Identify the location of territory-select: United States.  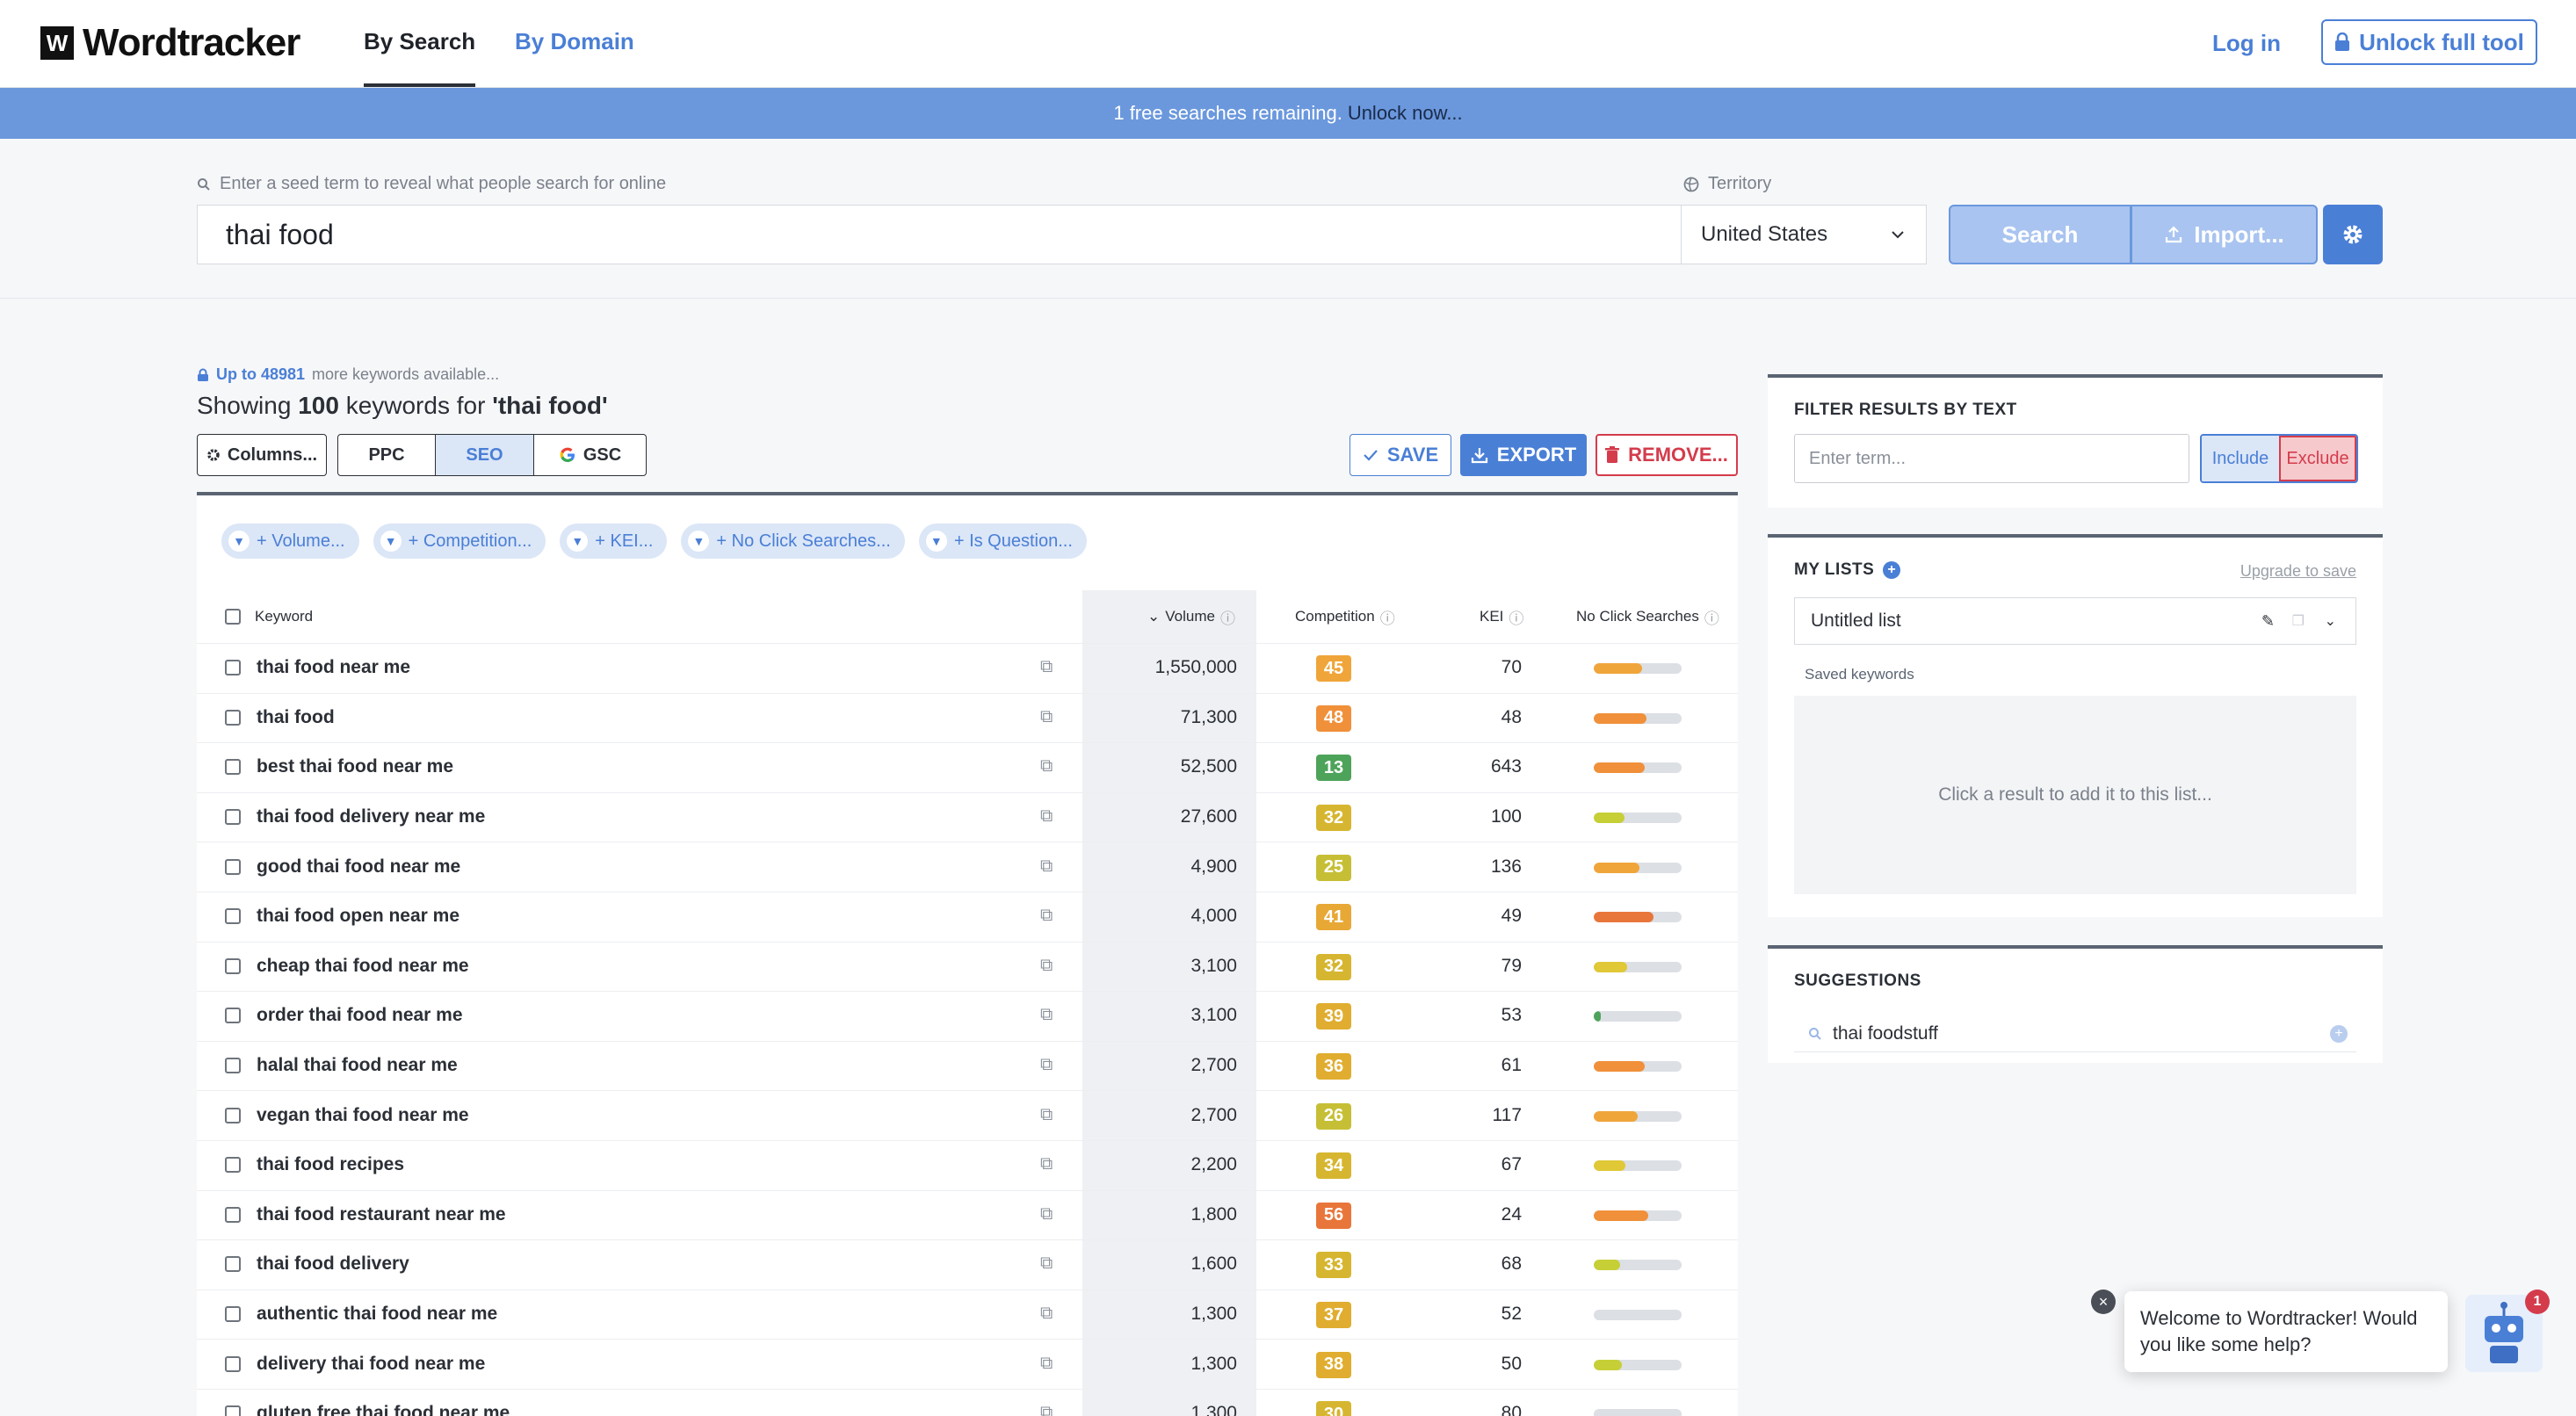
(1804, 234).